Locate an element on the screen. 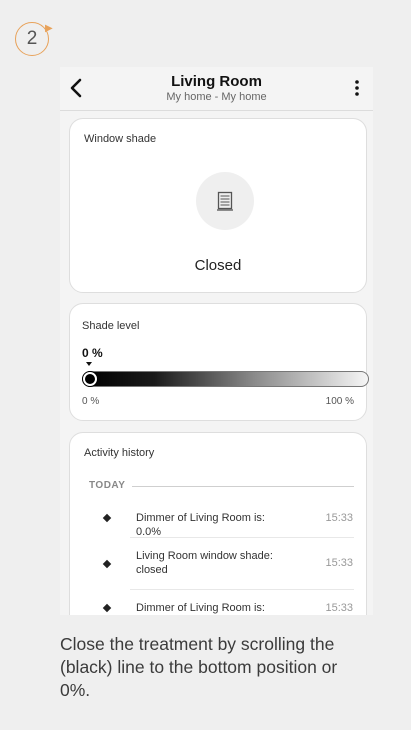  shade-level-label: Shade level is located at coordinates (111, 326).